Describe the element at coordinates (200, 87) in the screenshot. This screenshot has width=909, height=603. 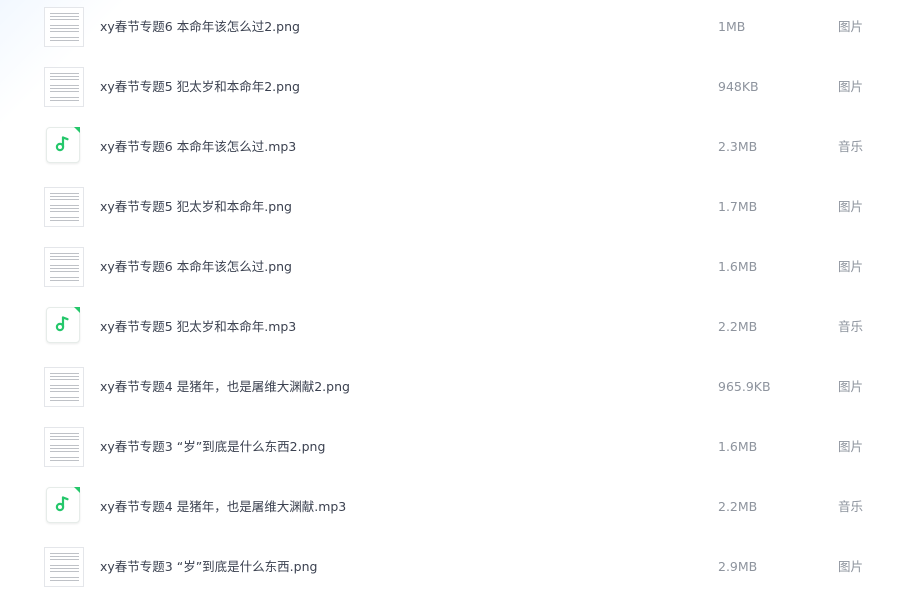
I see `file-name: xy春节专题5 犯太岁和本命年2.png` at that location.